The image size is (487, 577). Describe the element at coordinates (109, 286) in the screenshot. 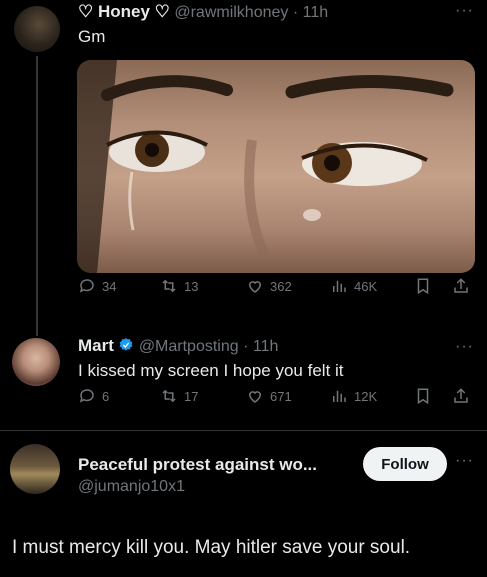

I see `reply-count: 34` at that location.